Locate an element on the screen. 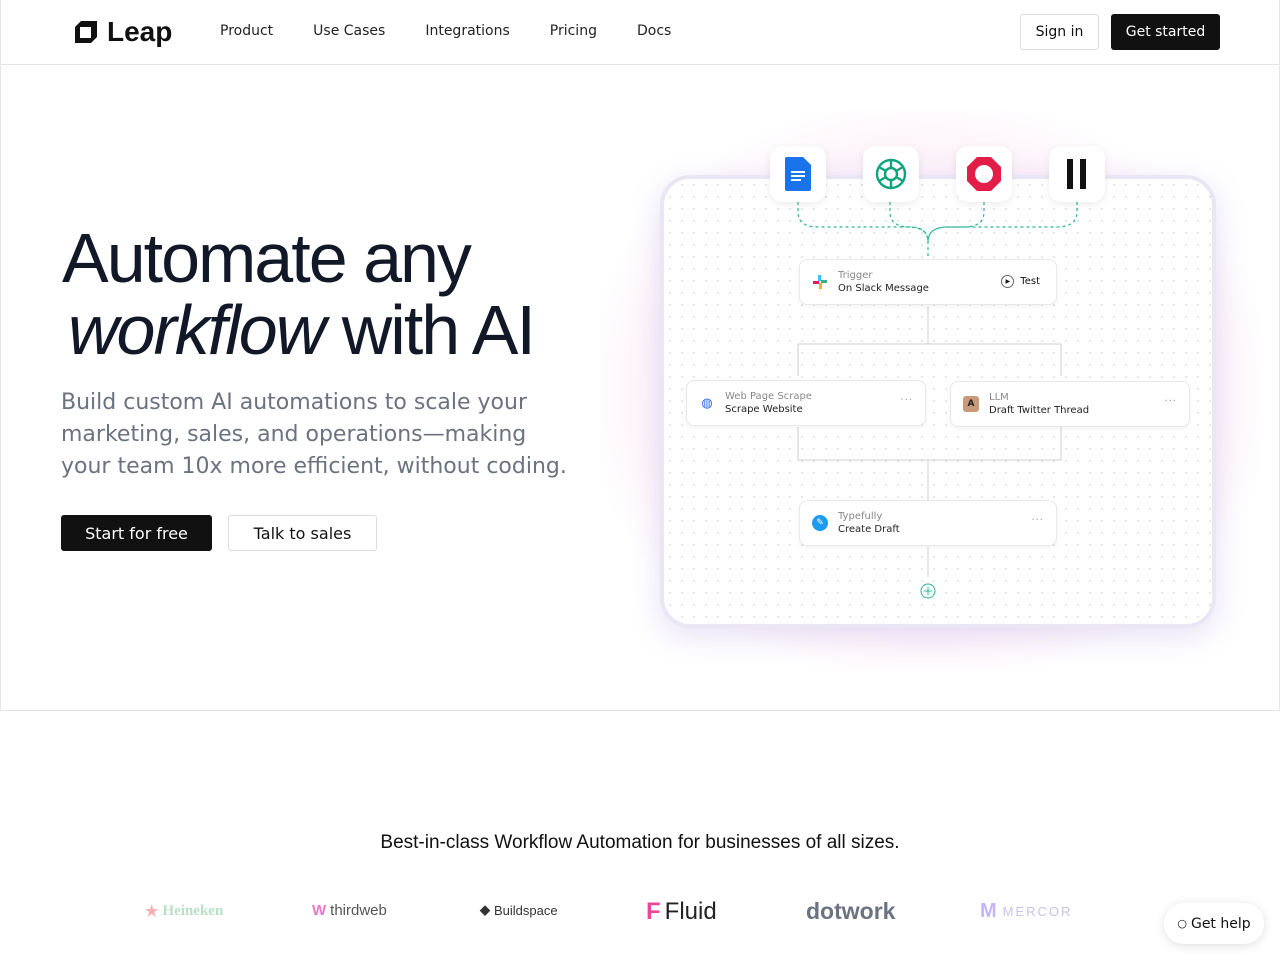 The height and width of the screenshot is (960, 1280). openai-icon is located at coordinates (891, 174).